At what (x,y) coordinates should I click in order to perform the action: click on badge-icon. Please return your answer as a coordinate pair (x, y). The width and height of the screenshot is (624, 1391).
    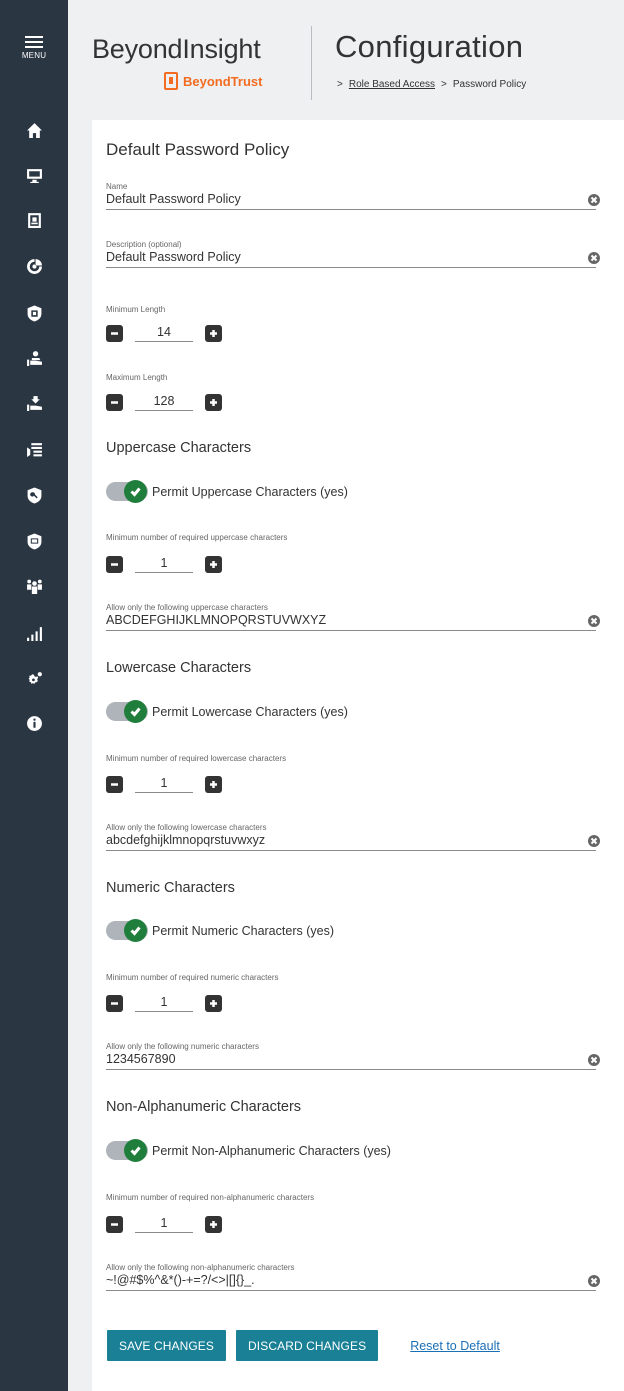
    Looking at the image, I should click on (34, 220).